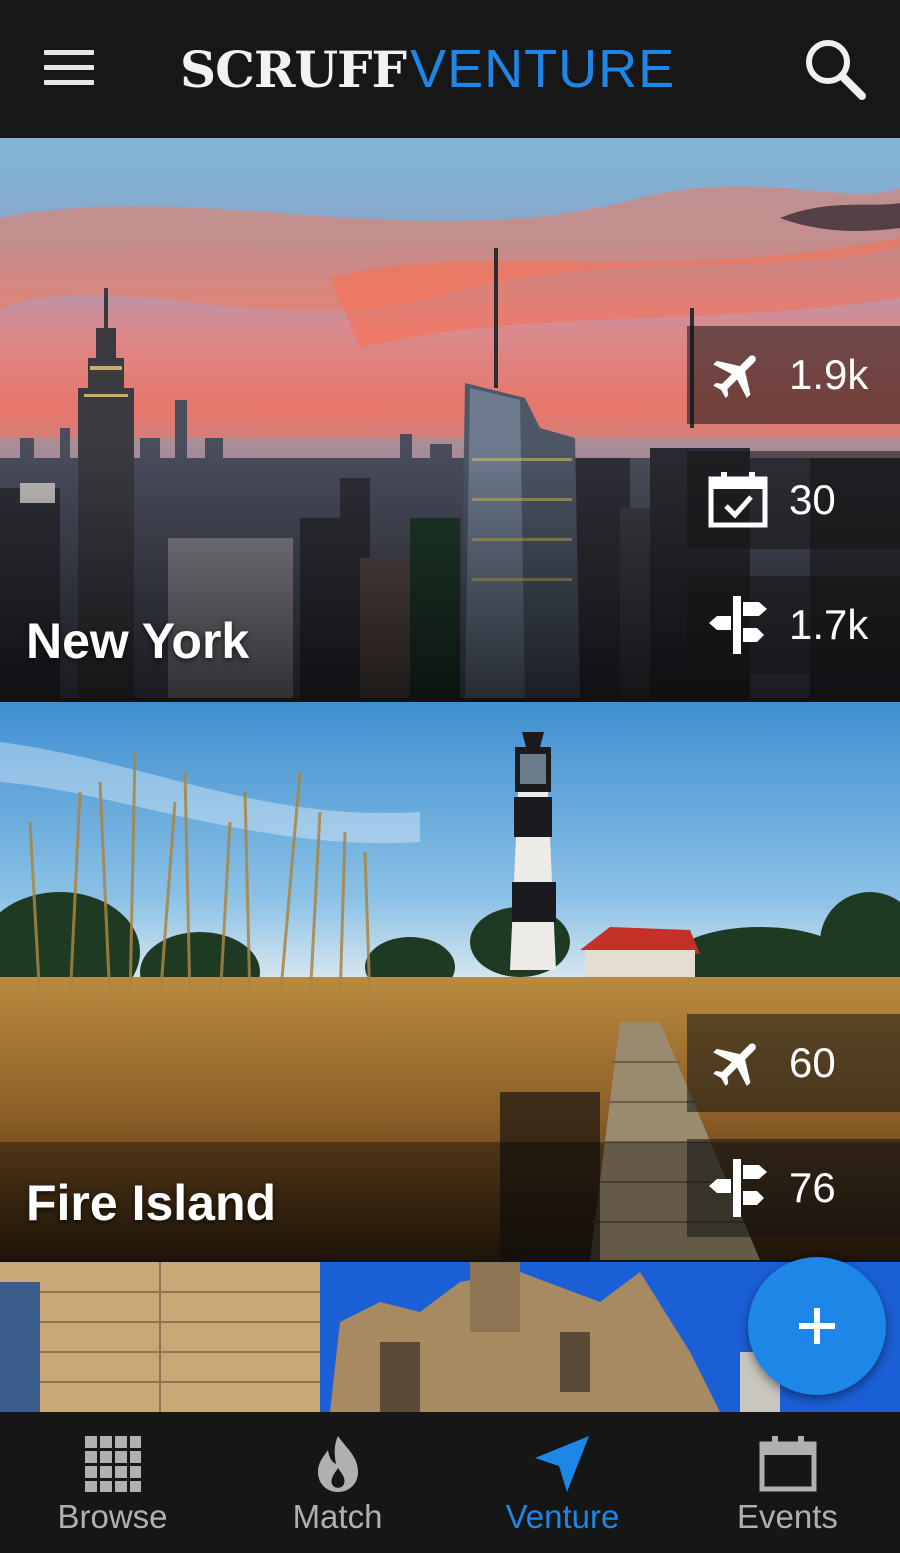 Image resolution: width=900 pixels, height=1553 pixels. Describe the element at coordinates (835, 69) in the screenshot. I see `search-icon` at that location.